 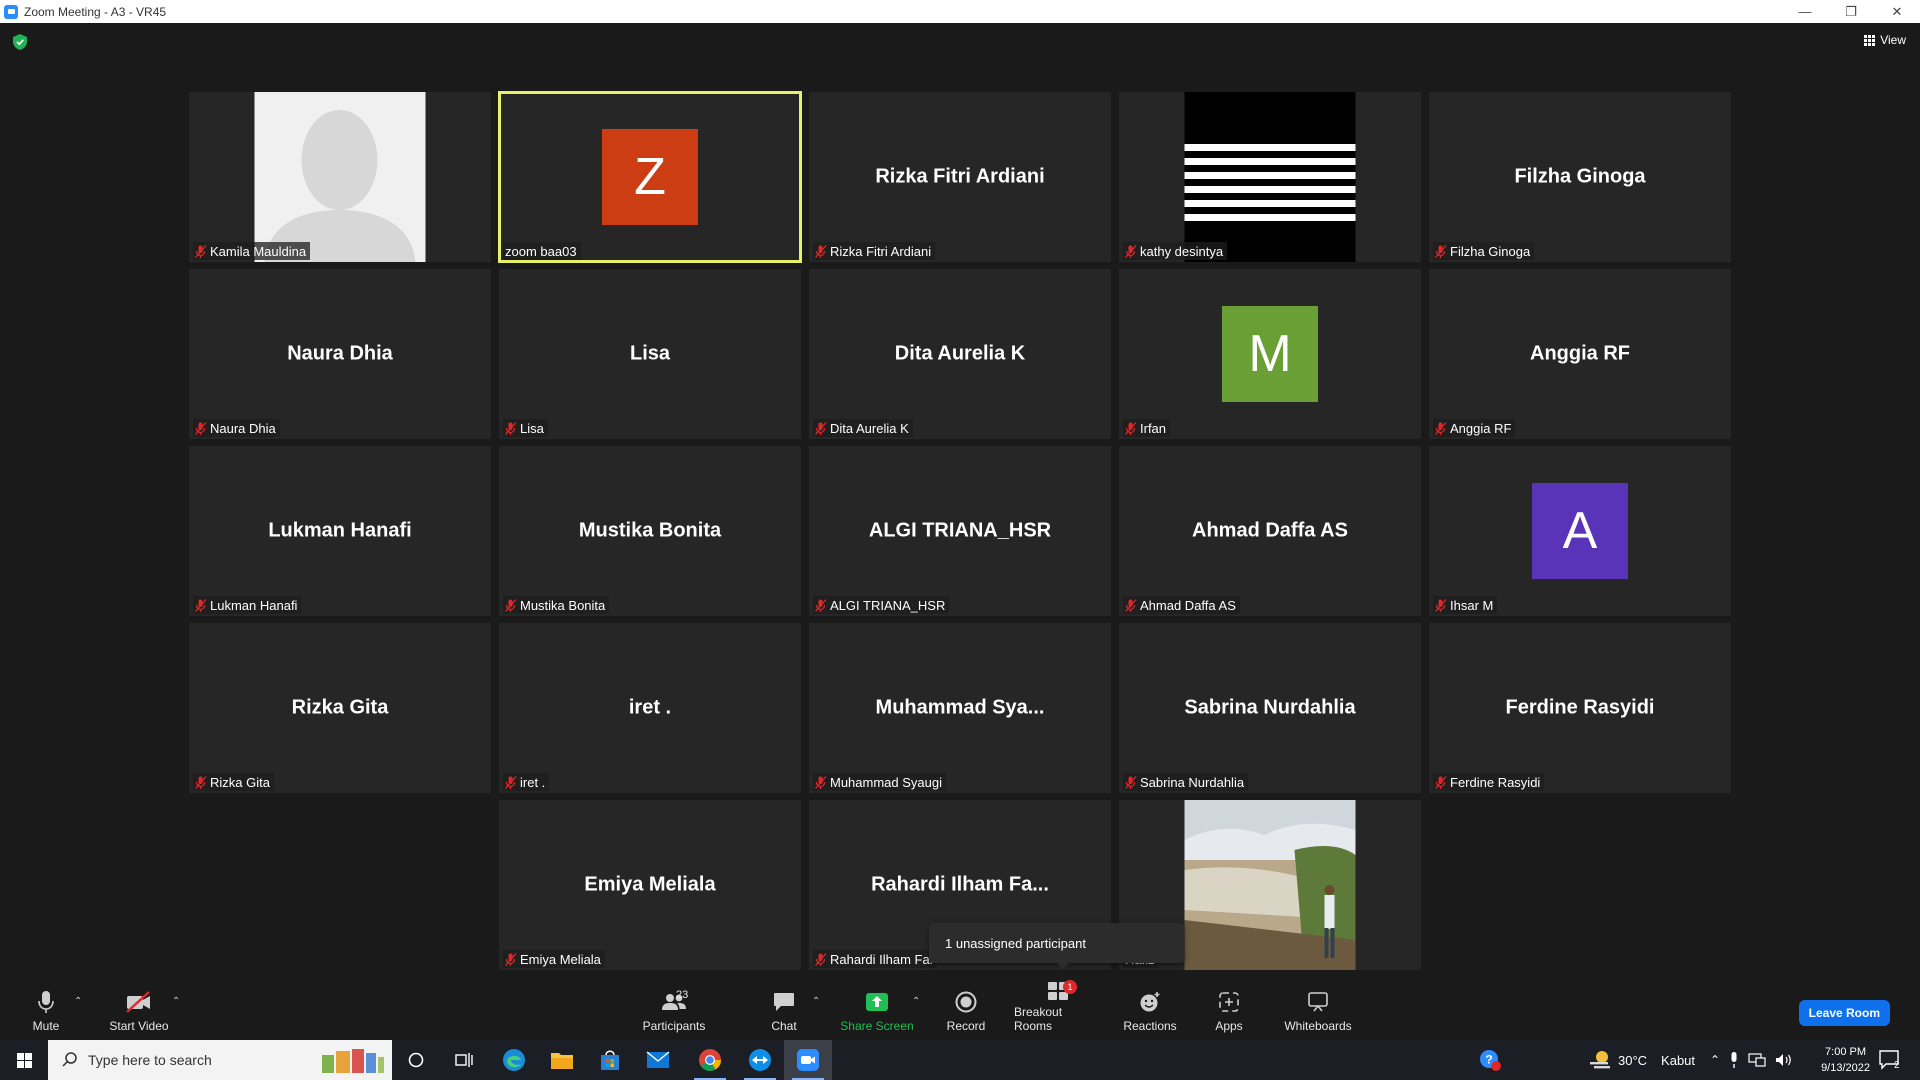 I want to click on chat-button: Chat, so click(x=784, y=1010).